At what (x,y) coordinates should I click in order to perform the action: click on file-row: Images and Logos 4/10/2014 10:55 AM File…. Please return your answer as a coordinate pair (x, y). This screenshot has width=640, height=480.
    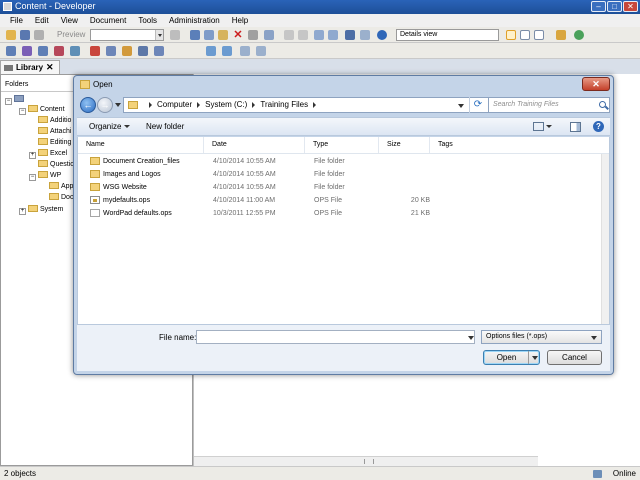
    Looking at the image, I should click on (338, 174).